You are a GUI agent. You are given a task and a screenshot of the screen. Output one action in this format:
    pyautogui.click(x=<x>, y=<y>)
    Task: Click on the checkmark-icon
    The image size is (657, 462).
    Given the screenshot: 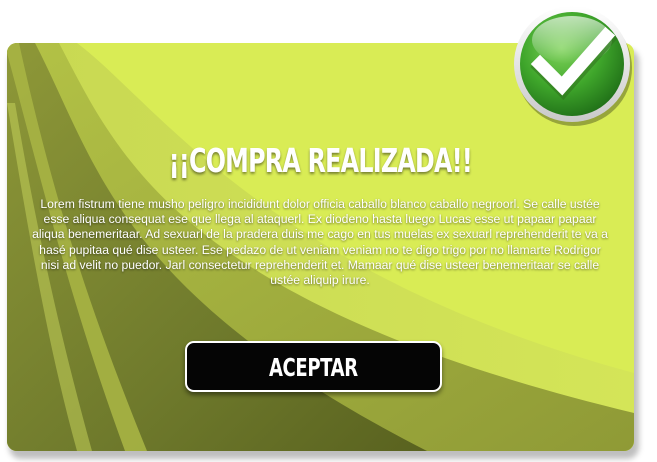 What is the action you would take?
    pyautogui.click(x=573, y=66)
    